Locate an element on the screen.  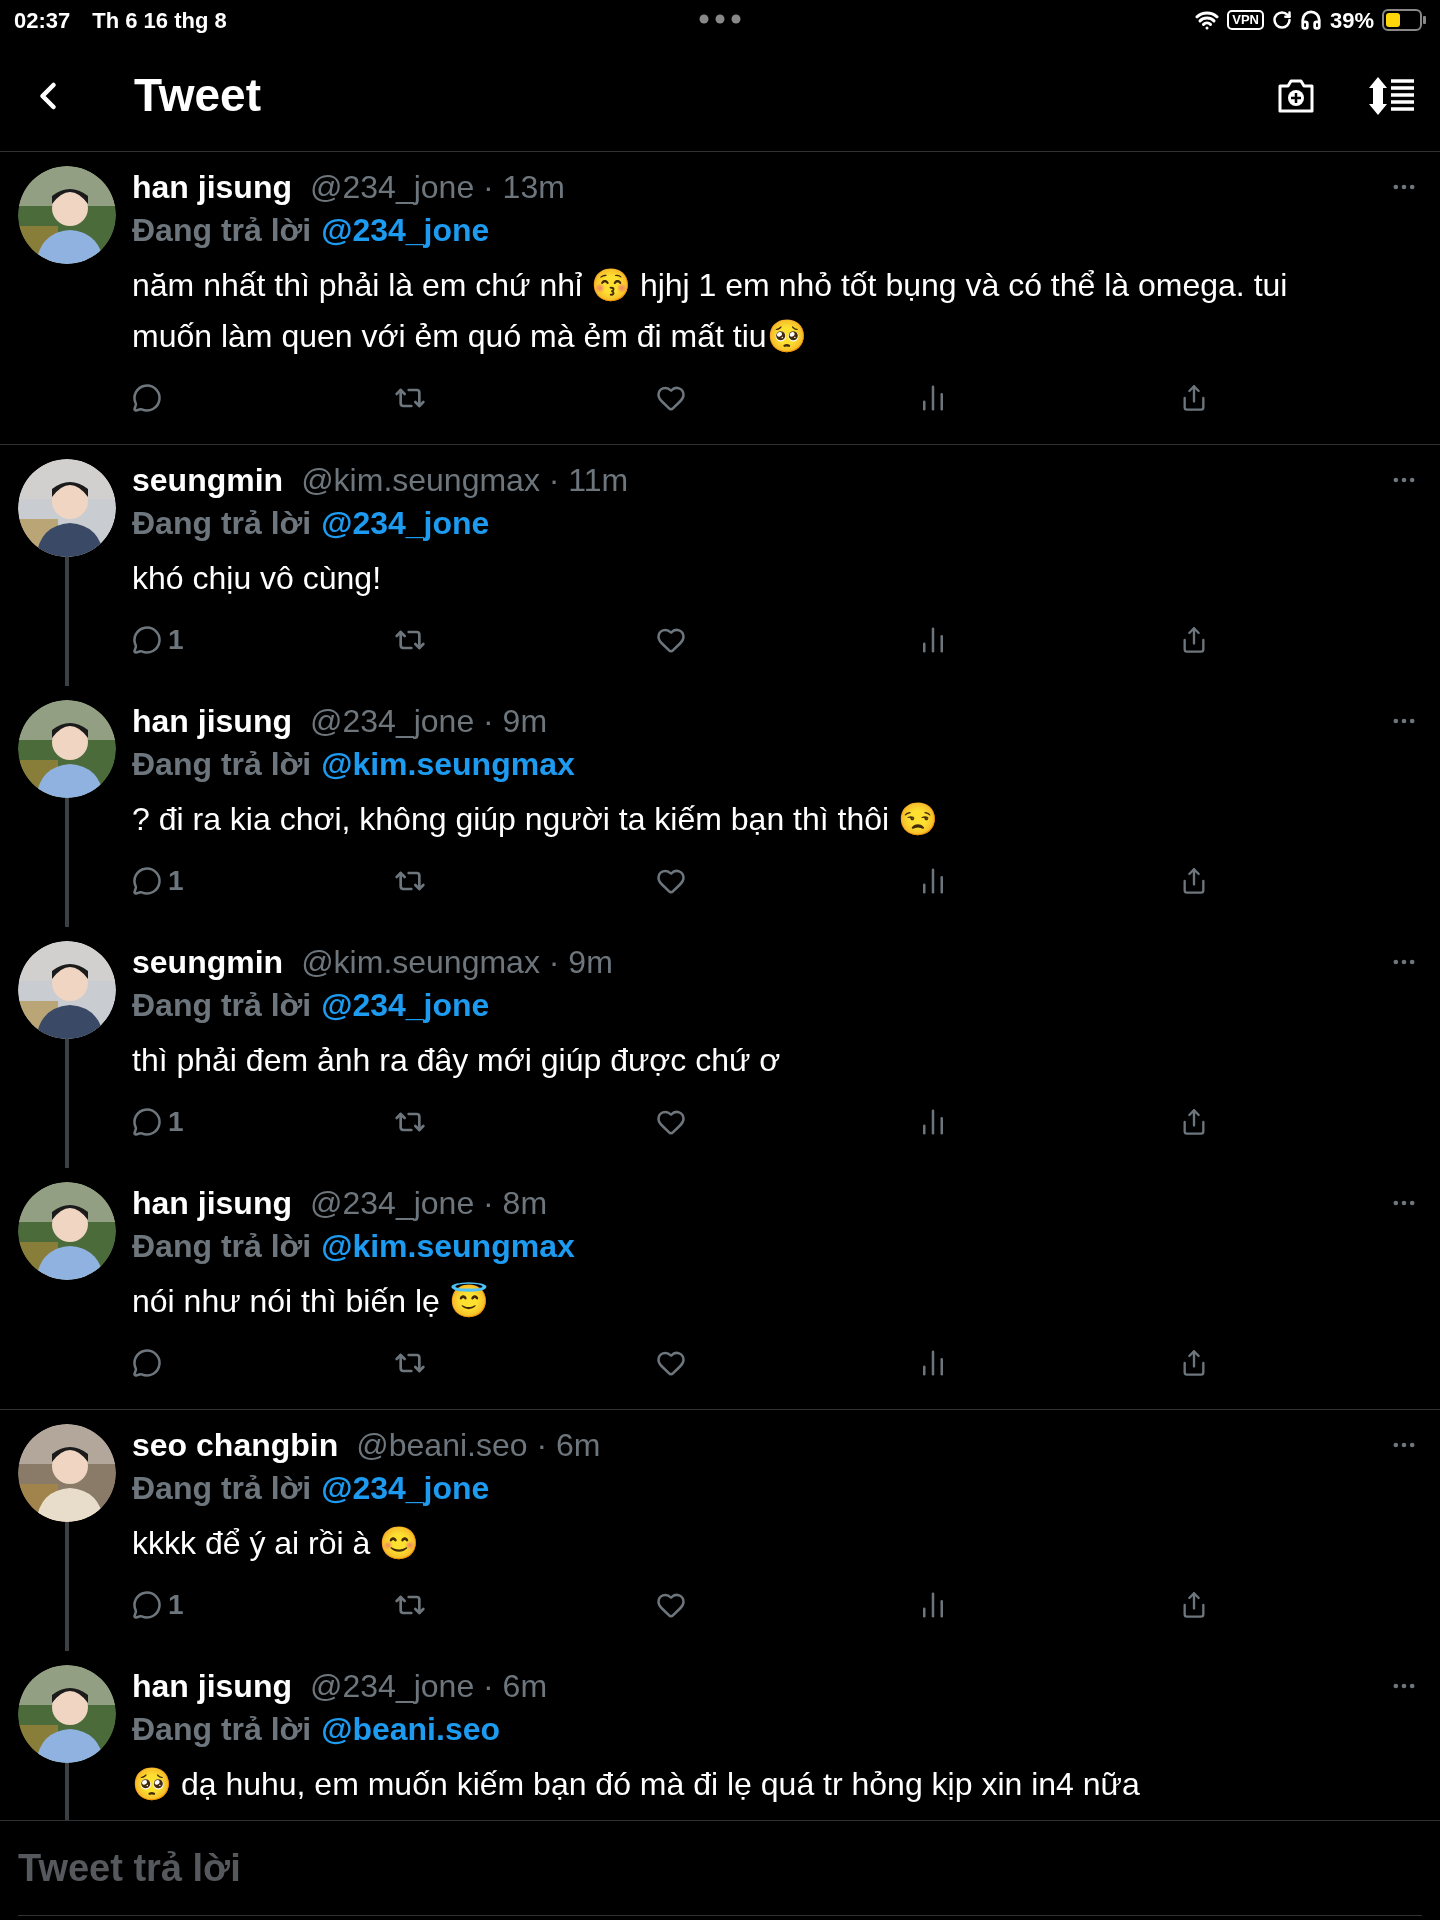
vpn-indicator: VPN is located at coordinates (1245, 20).